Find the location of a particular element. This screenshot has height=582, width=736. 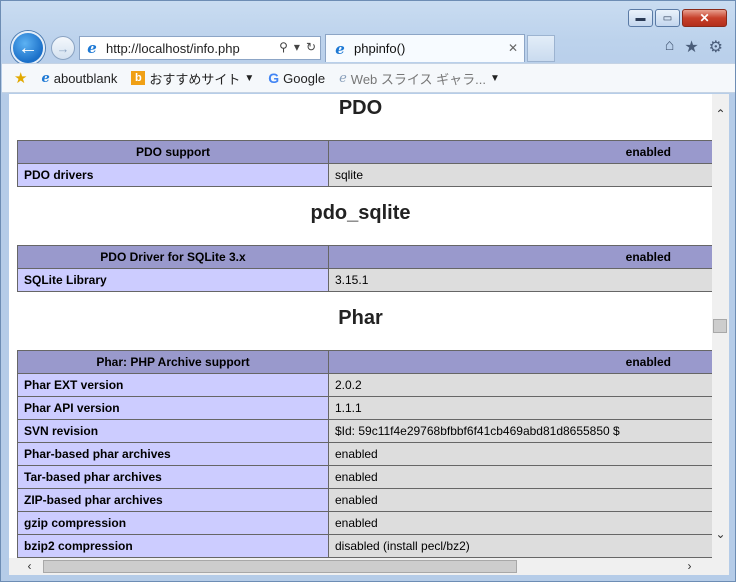

fav-item-aboutblank: e aboutblank is located at coordinates (79, 78).